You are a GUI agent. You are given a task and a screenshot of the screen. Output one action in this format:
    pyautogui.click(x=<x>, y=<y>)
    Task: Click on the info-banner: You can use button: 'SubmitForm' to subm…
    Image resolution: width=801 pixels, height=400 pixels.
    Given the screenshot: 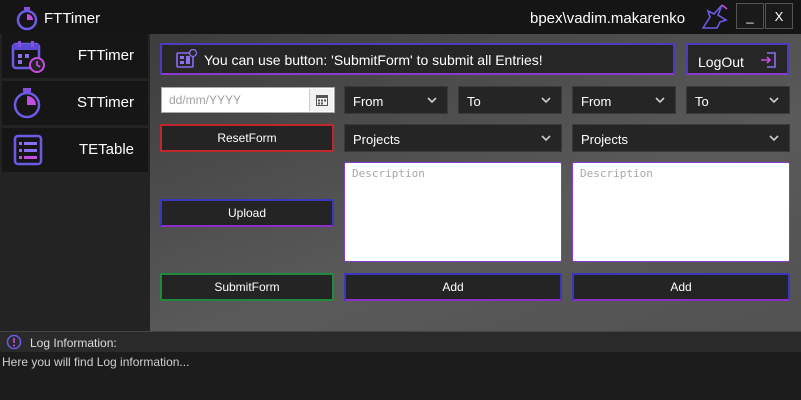 What is the action you would take?
    pyautogui.click(x=417, y=59)
    